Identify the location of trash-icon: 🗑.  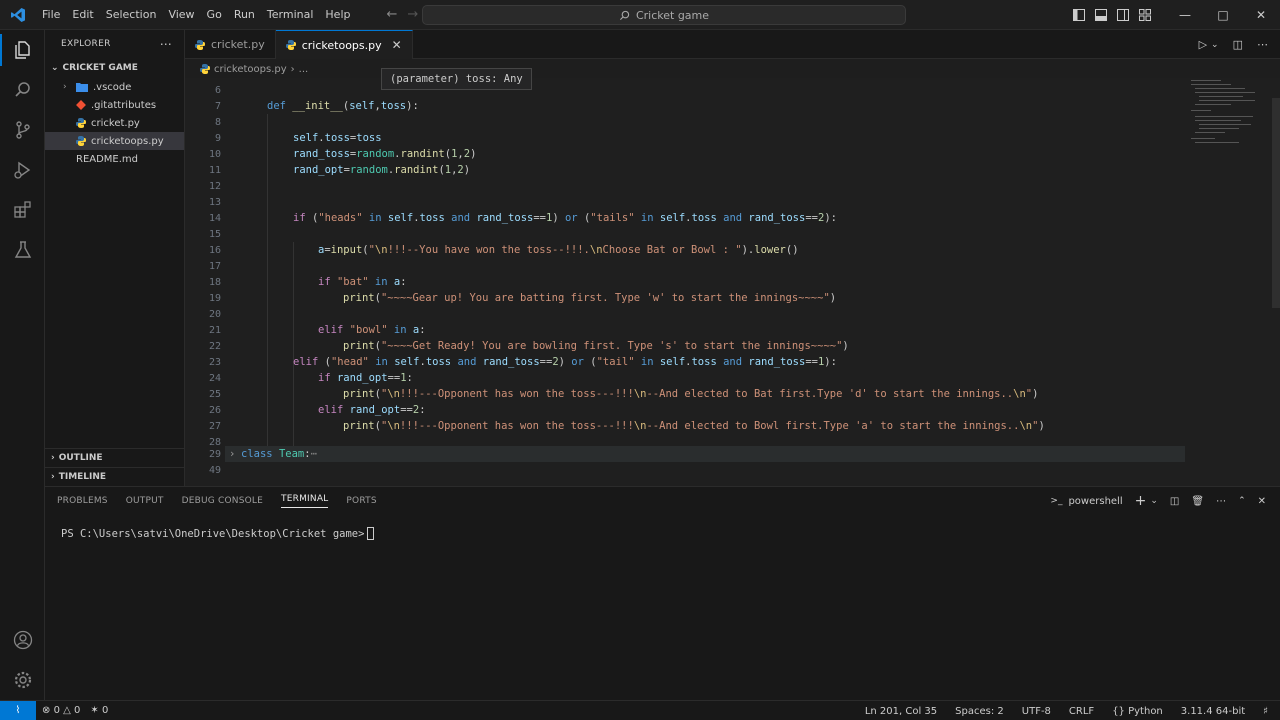
(1197, 501).